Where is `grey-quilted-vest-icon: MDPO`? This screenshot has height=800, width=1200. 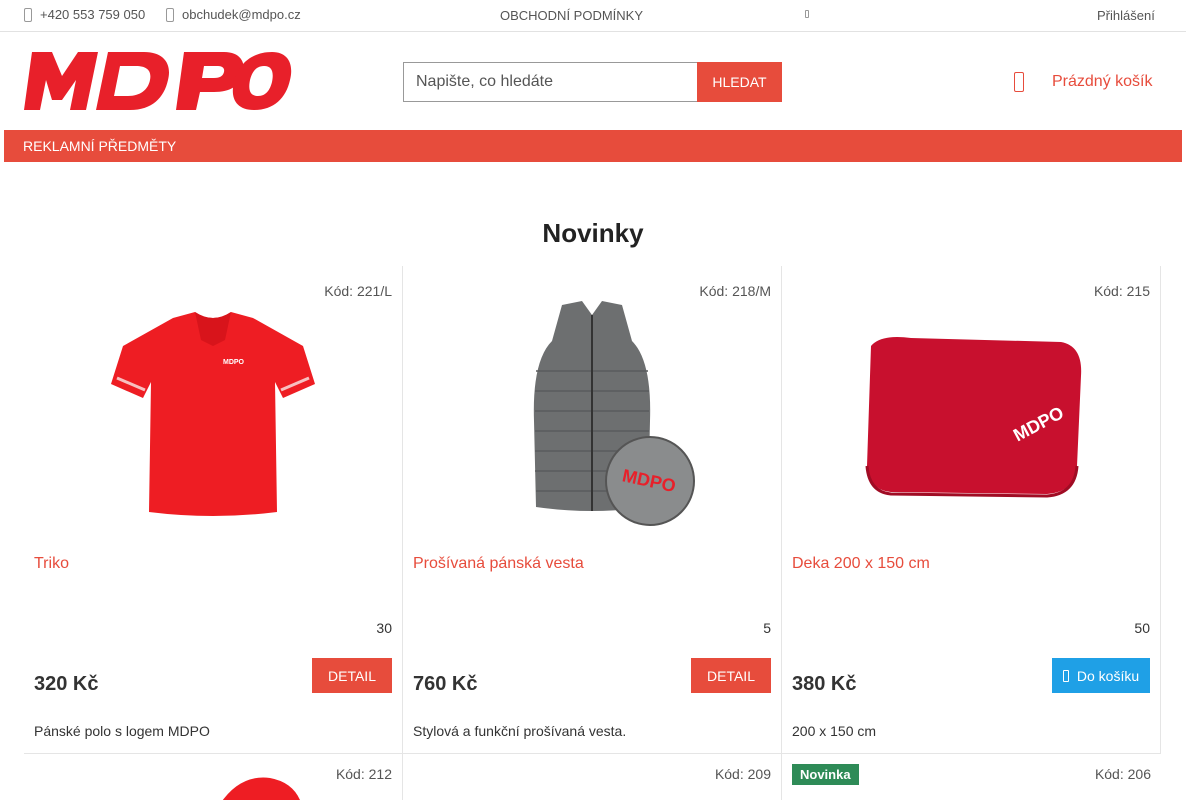 grey-quilted-vest-icon: MDPO is located at coordinates (614, 413).